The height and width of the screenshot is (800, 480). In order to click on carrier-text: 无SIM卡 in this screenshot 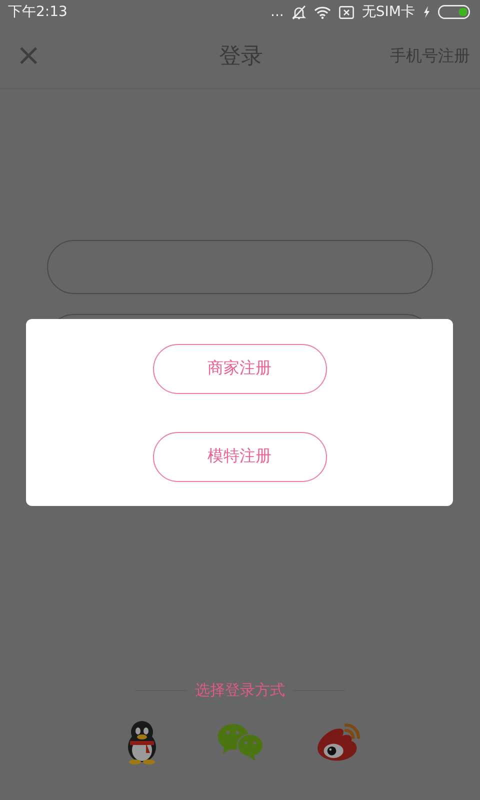, I will do `click(388, 12)`.